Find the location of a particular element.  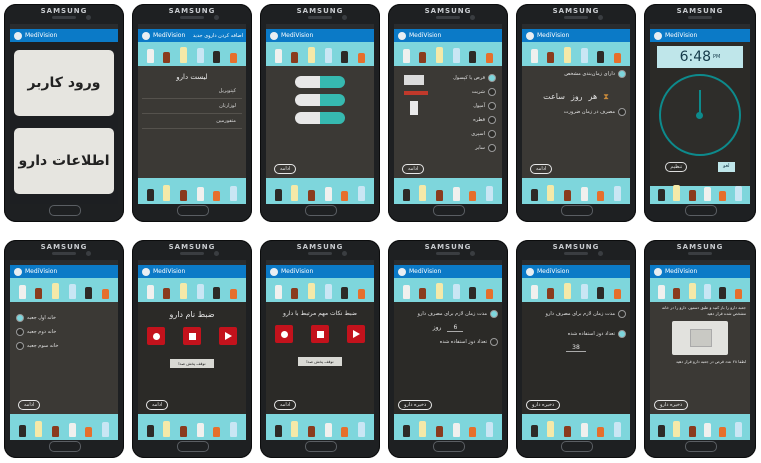

option-other: سایر is located at coordinates (474, 148).